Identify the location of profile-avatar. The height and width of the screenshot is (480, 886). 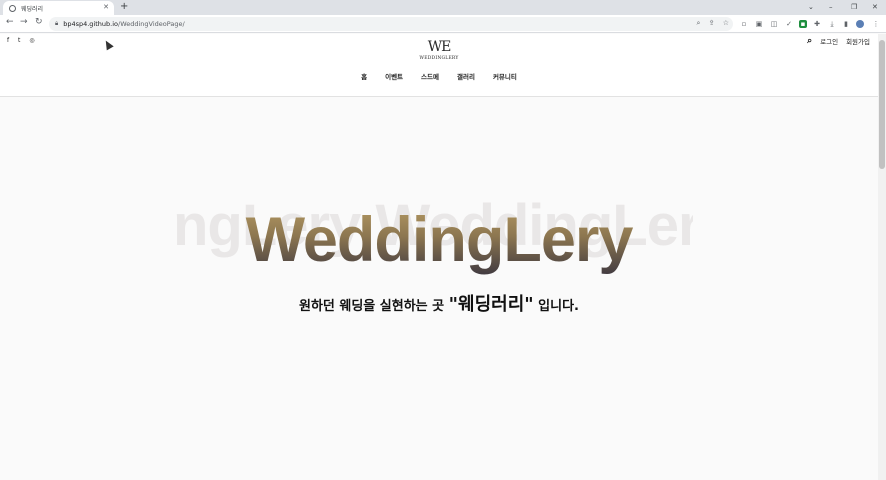
(860, 24).